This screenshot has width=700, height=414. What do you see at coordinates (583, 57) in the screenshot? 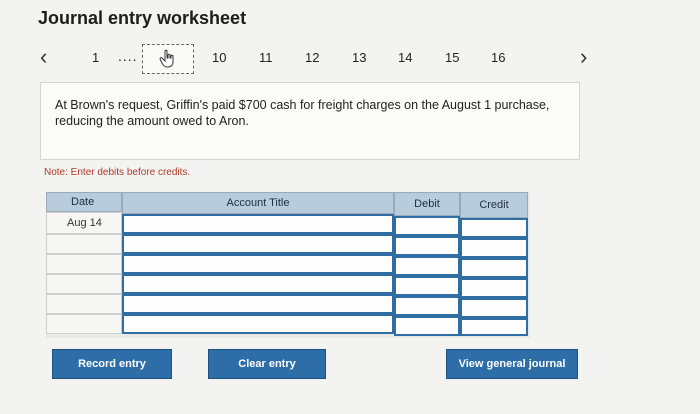
I see `next-arrow-icon: ›` at bounding box center [583, 57].